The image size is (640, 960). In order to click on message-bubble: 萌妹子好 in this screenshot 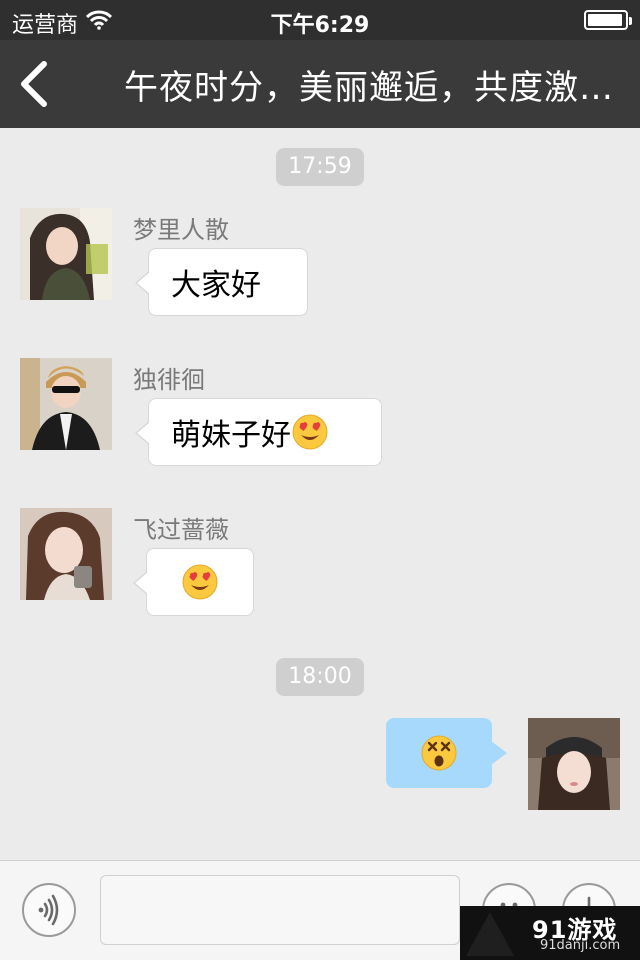, I will do `click(258, 432)`.